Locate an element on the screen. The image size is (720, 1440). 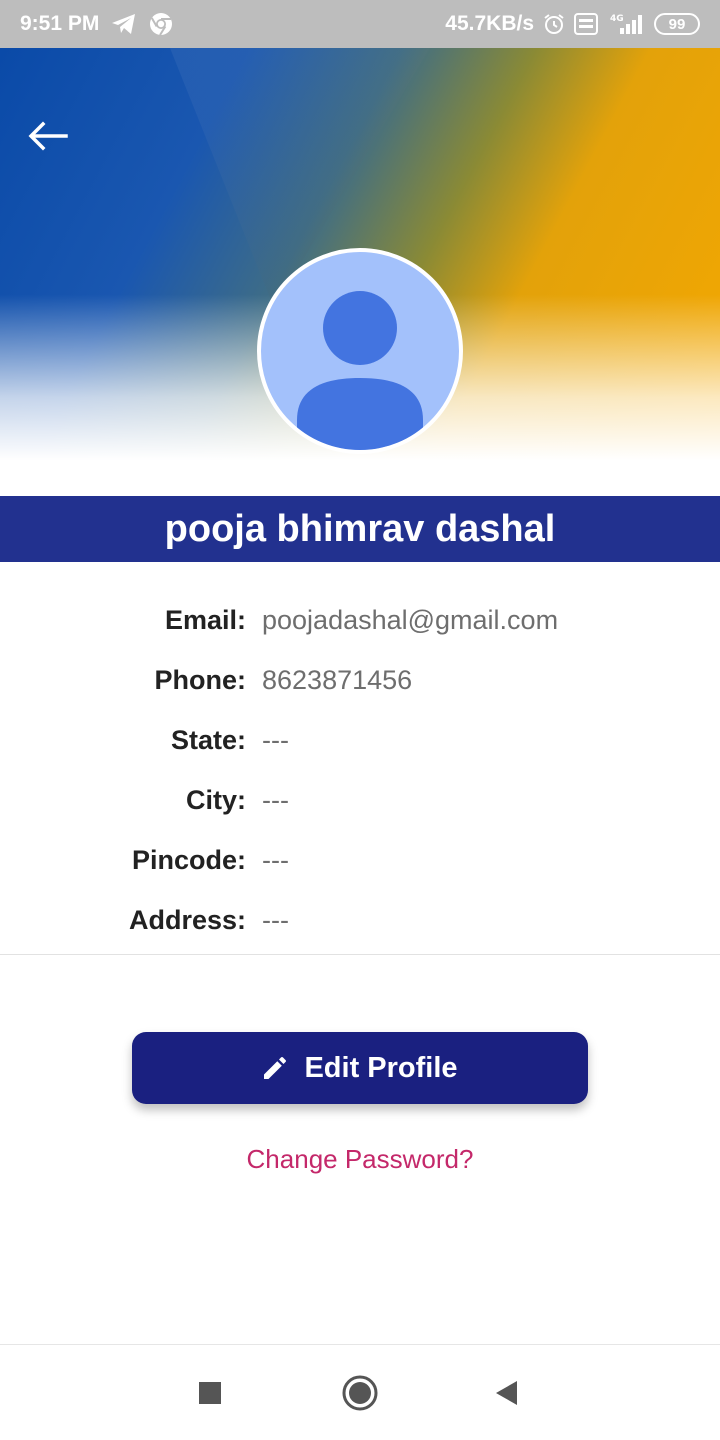
details-divider is located at coordinates (360, 954).